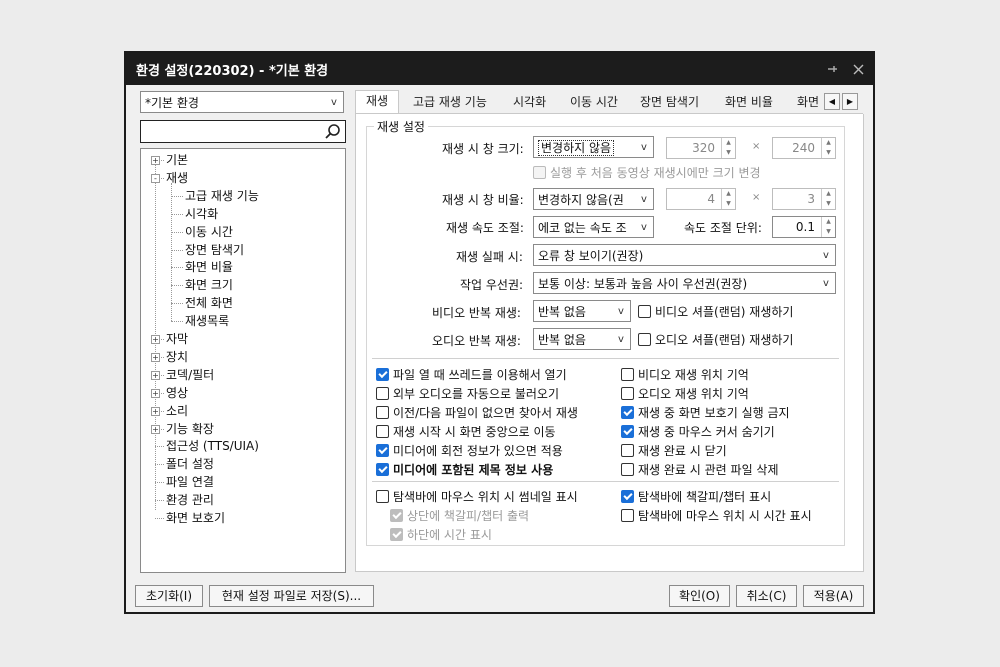 The height and width of the screenshot is (667, 1000). What do you see at coordinates (209, 232) in the screenshot?
I see `tree-item: 이동 시간` at bounding box center [209, 232].